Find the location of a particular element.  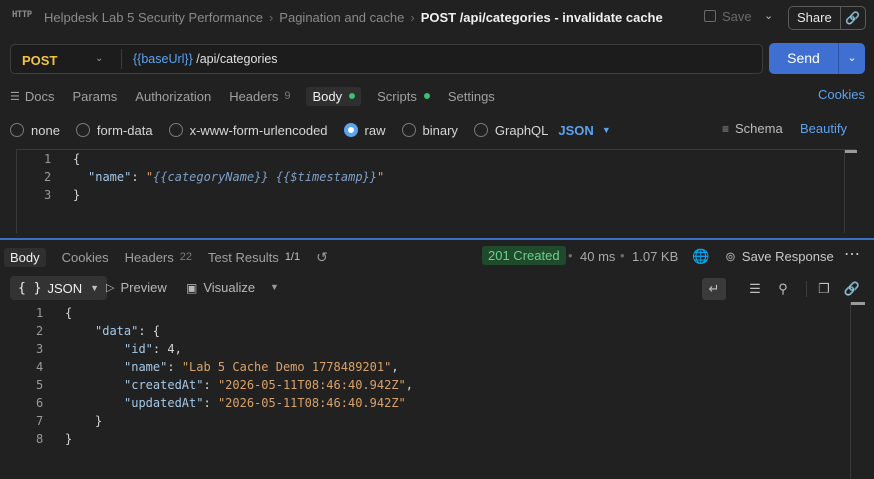

headers-count: 9 is located at coordinates (287, 96).